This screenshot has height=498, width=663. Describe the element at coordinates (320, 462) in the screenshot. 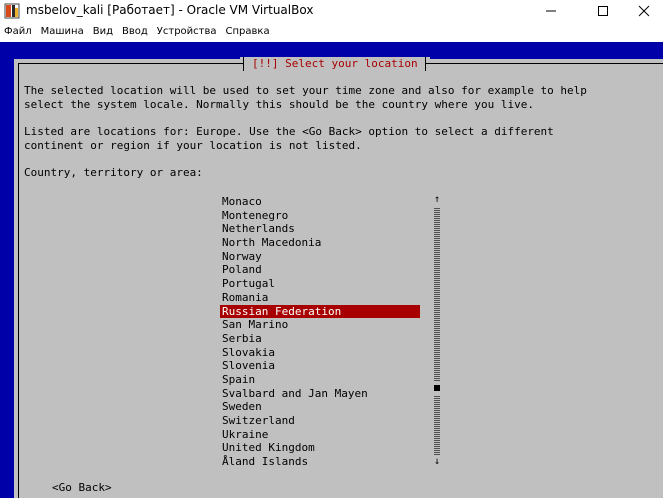

I see `country-item: Åland Islands` at that location.